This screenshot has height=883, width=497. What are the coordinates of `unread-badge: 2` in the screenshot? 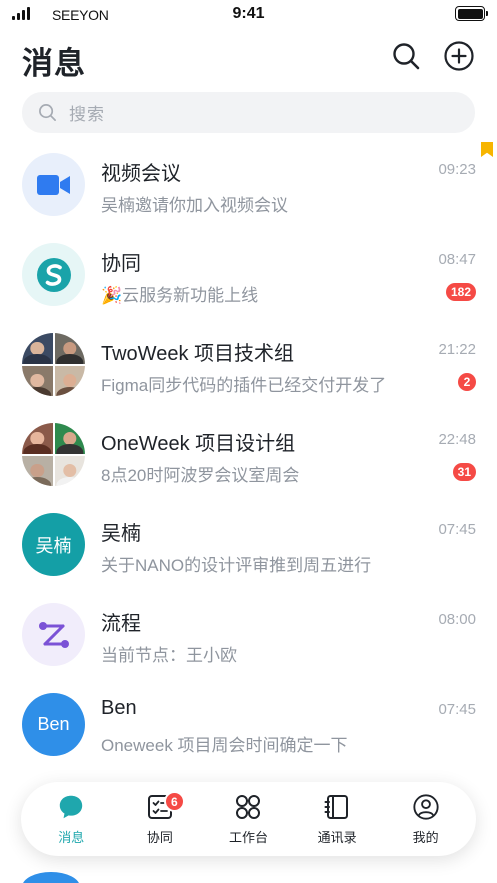 It's located at (467, 382).